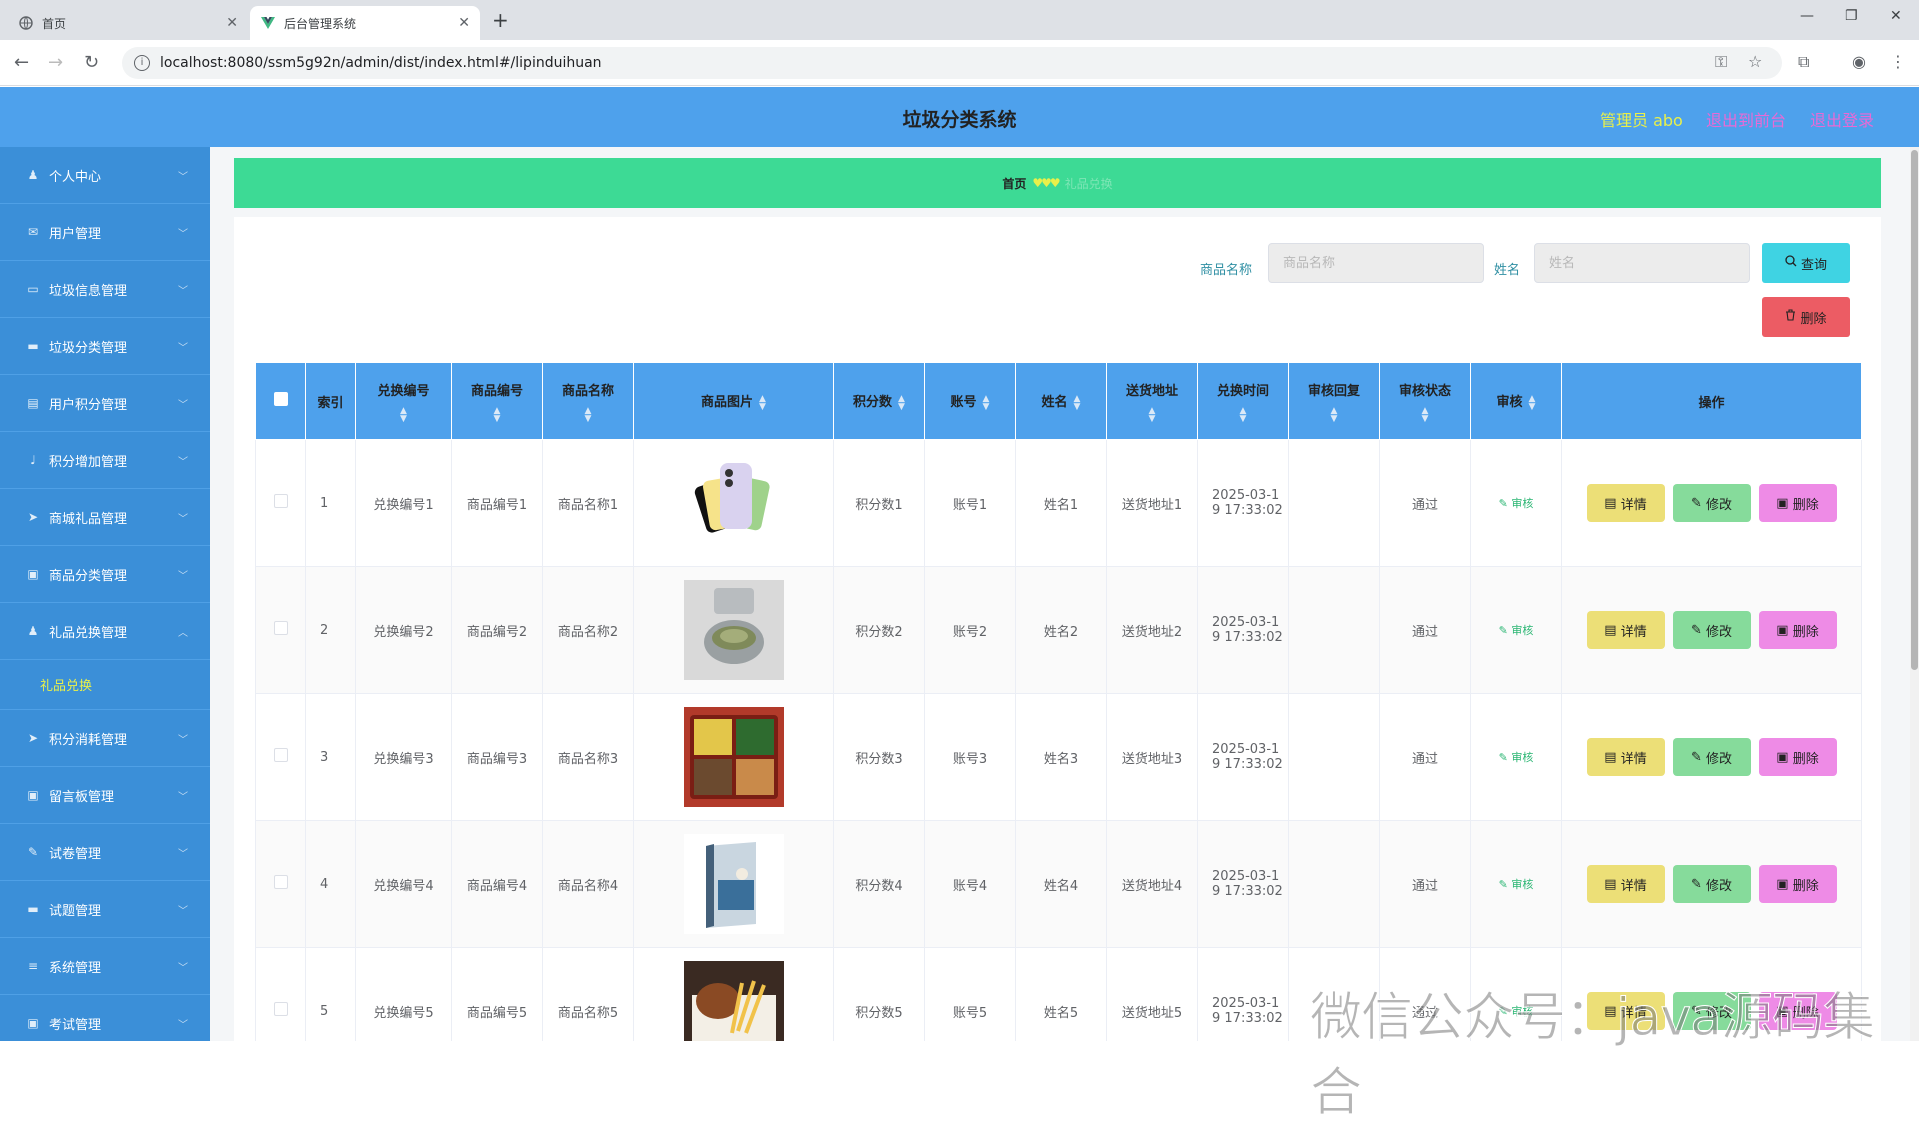 The height and width of the screenshot is (1125, 1919). What do you see at coordinates (128, 23) in the screenshot?
I see `browser-tab-home: 首页 ✕` at bounding box center [128, 23].